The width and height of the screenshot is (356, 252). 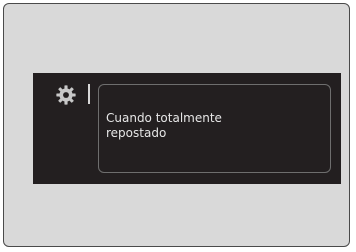 What do you see at coordinates (66, 95) in the screenshot?
I see `gear-icon` at bounding box center [66, 95].